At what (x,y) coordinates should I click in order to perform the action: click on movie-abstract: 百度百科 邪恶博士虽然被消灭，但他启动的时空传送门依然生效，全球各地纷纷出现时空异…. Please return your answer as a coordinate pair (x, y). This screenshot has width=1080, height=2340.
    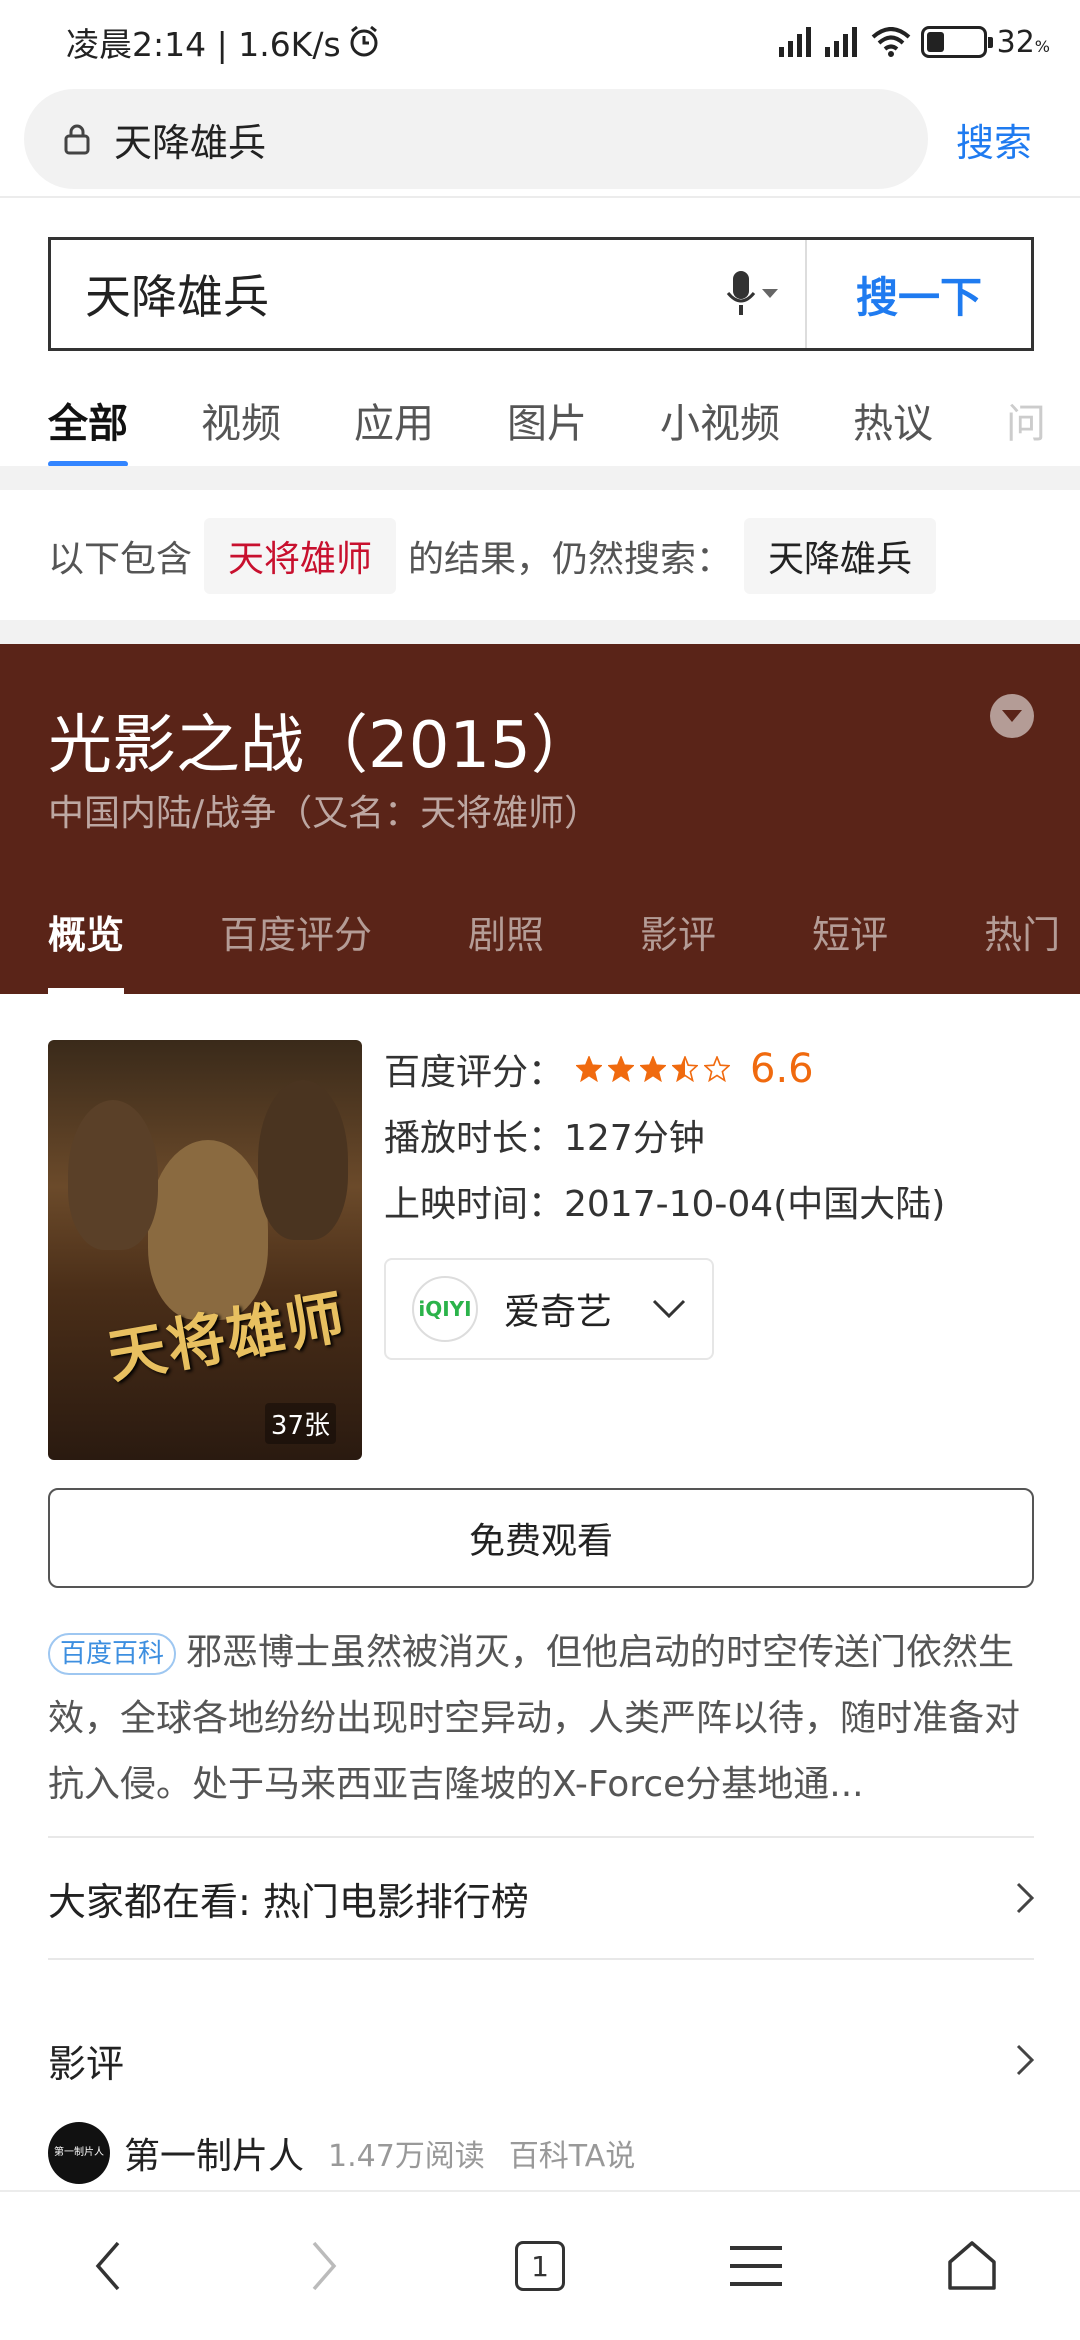
    Looking at the image, I should click on (541, 1719).